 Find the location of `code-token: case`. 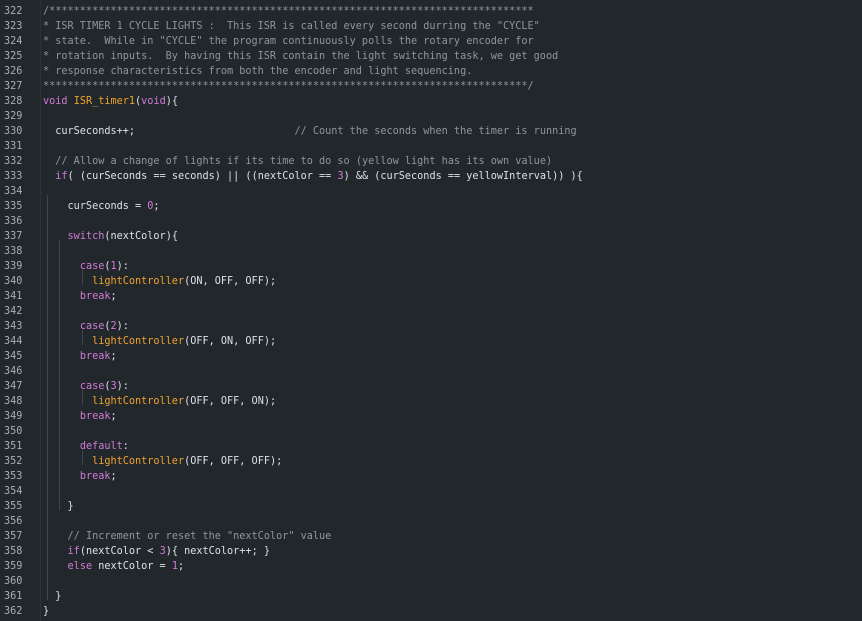

code-token: case is located at coordinates (92, 266).